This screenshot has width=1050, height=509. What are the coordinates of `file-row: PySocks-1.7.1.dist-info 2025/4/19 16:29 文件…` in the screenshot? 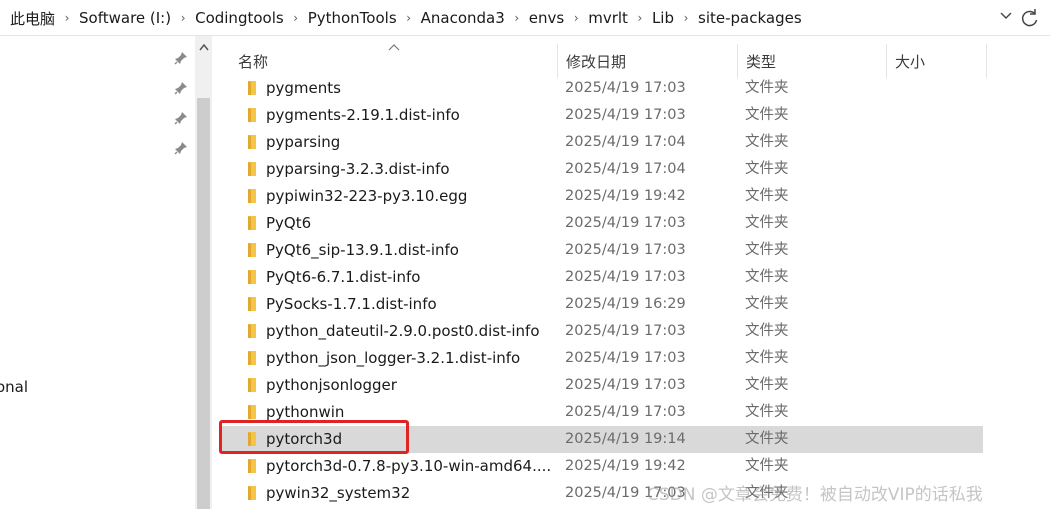 It's located at (602, 304).